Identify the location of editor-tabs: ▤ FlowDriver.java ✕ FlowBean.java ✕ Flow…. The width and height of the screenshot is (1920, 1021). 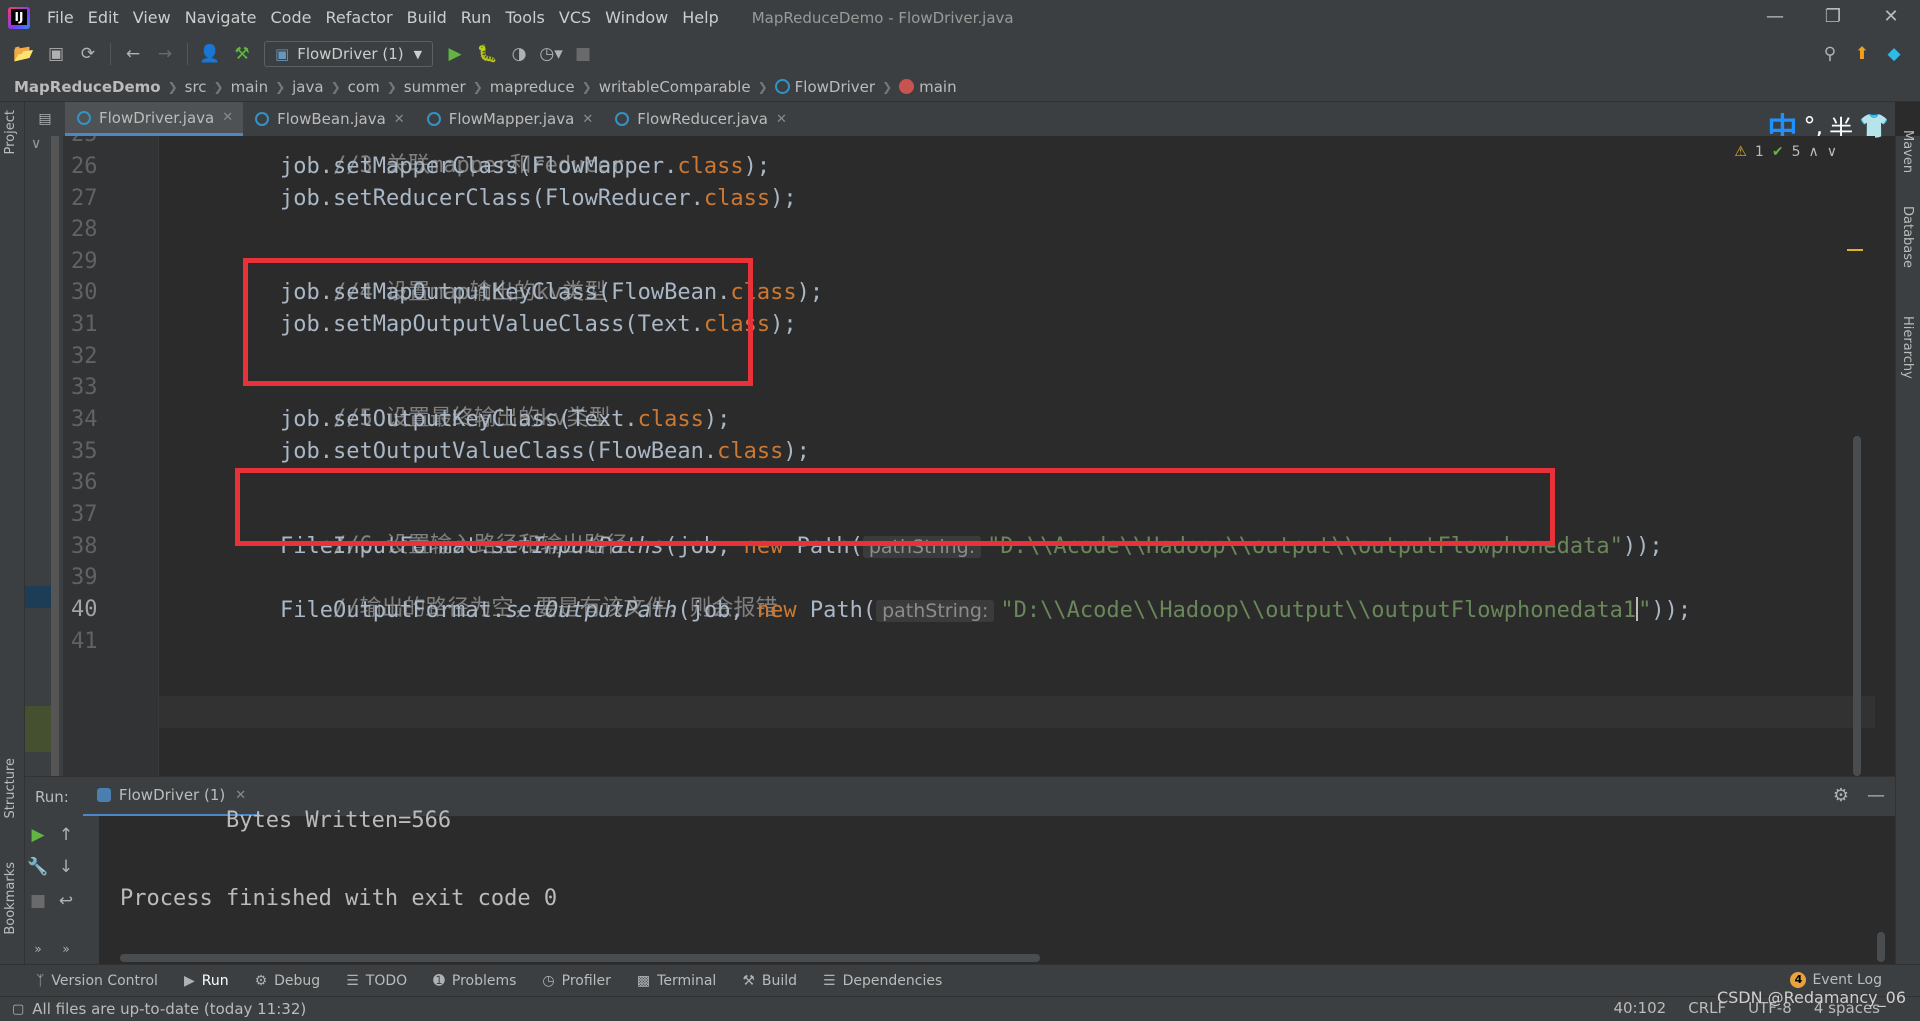
(960, 124).